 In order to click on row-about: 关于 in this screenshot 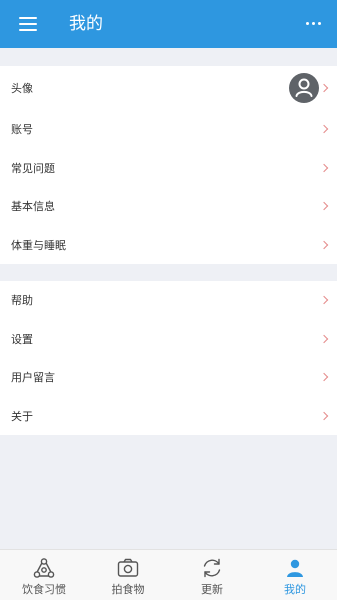, I will do `click(168, 416)`.